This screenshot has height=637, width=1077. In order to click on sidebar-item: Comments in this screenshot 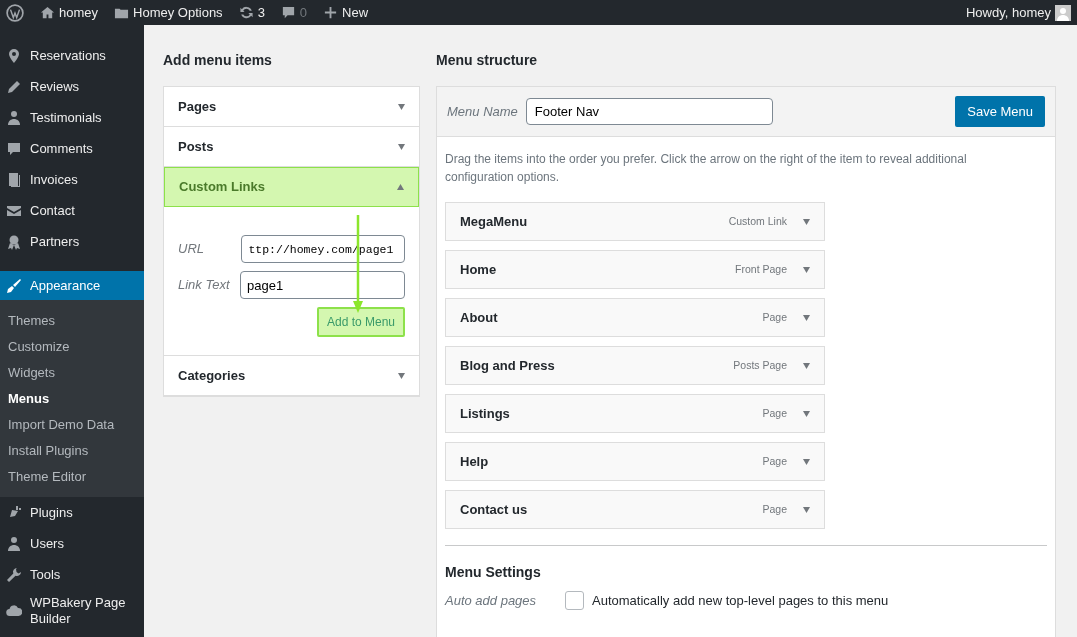, I will do `click(72, 148)`.